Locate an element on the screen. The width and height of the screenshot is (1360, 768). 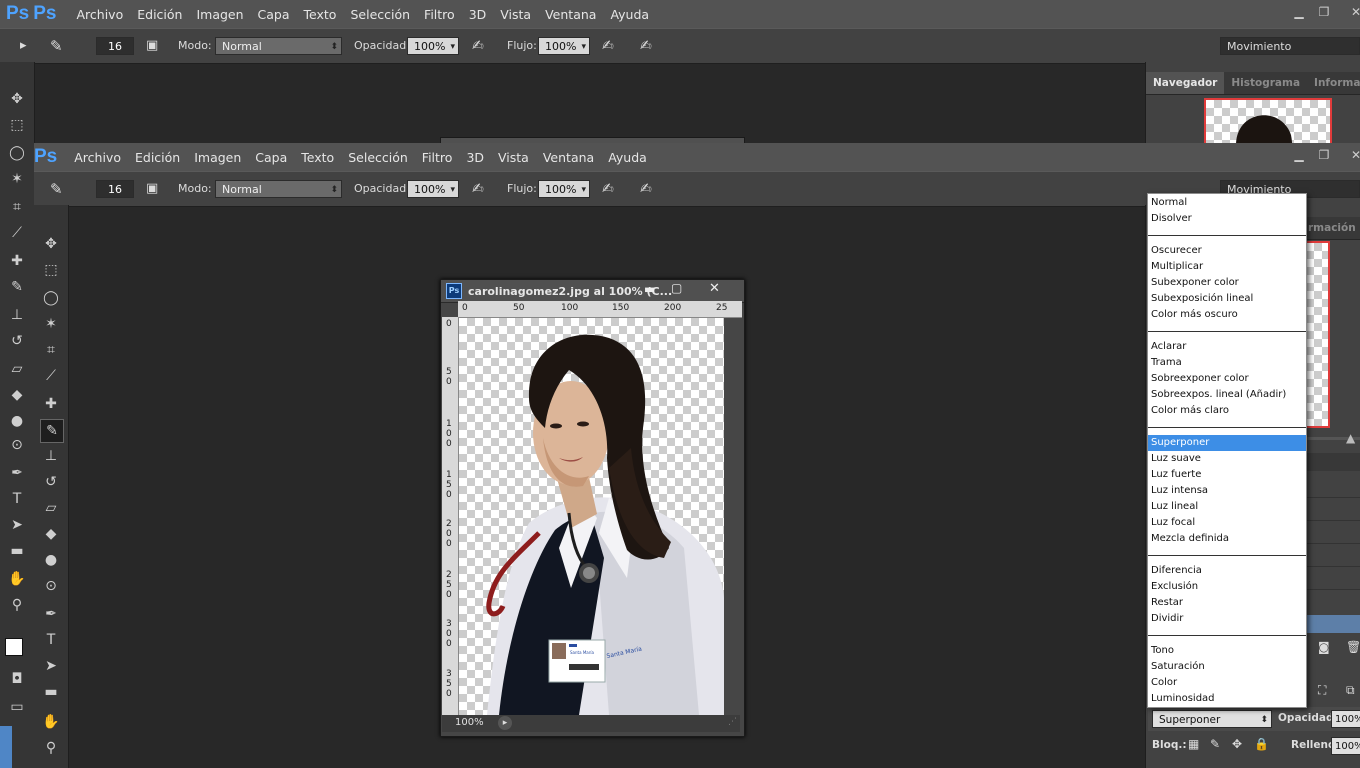
crop-tool-icon: ⌗ is located at coordinates (17, 207).